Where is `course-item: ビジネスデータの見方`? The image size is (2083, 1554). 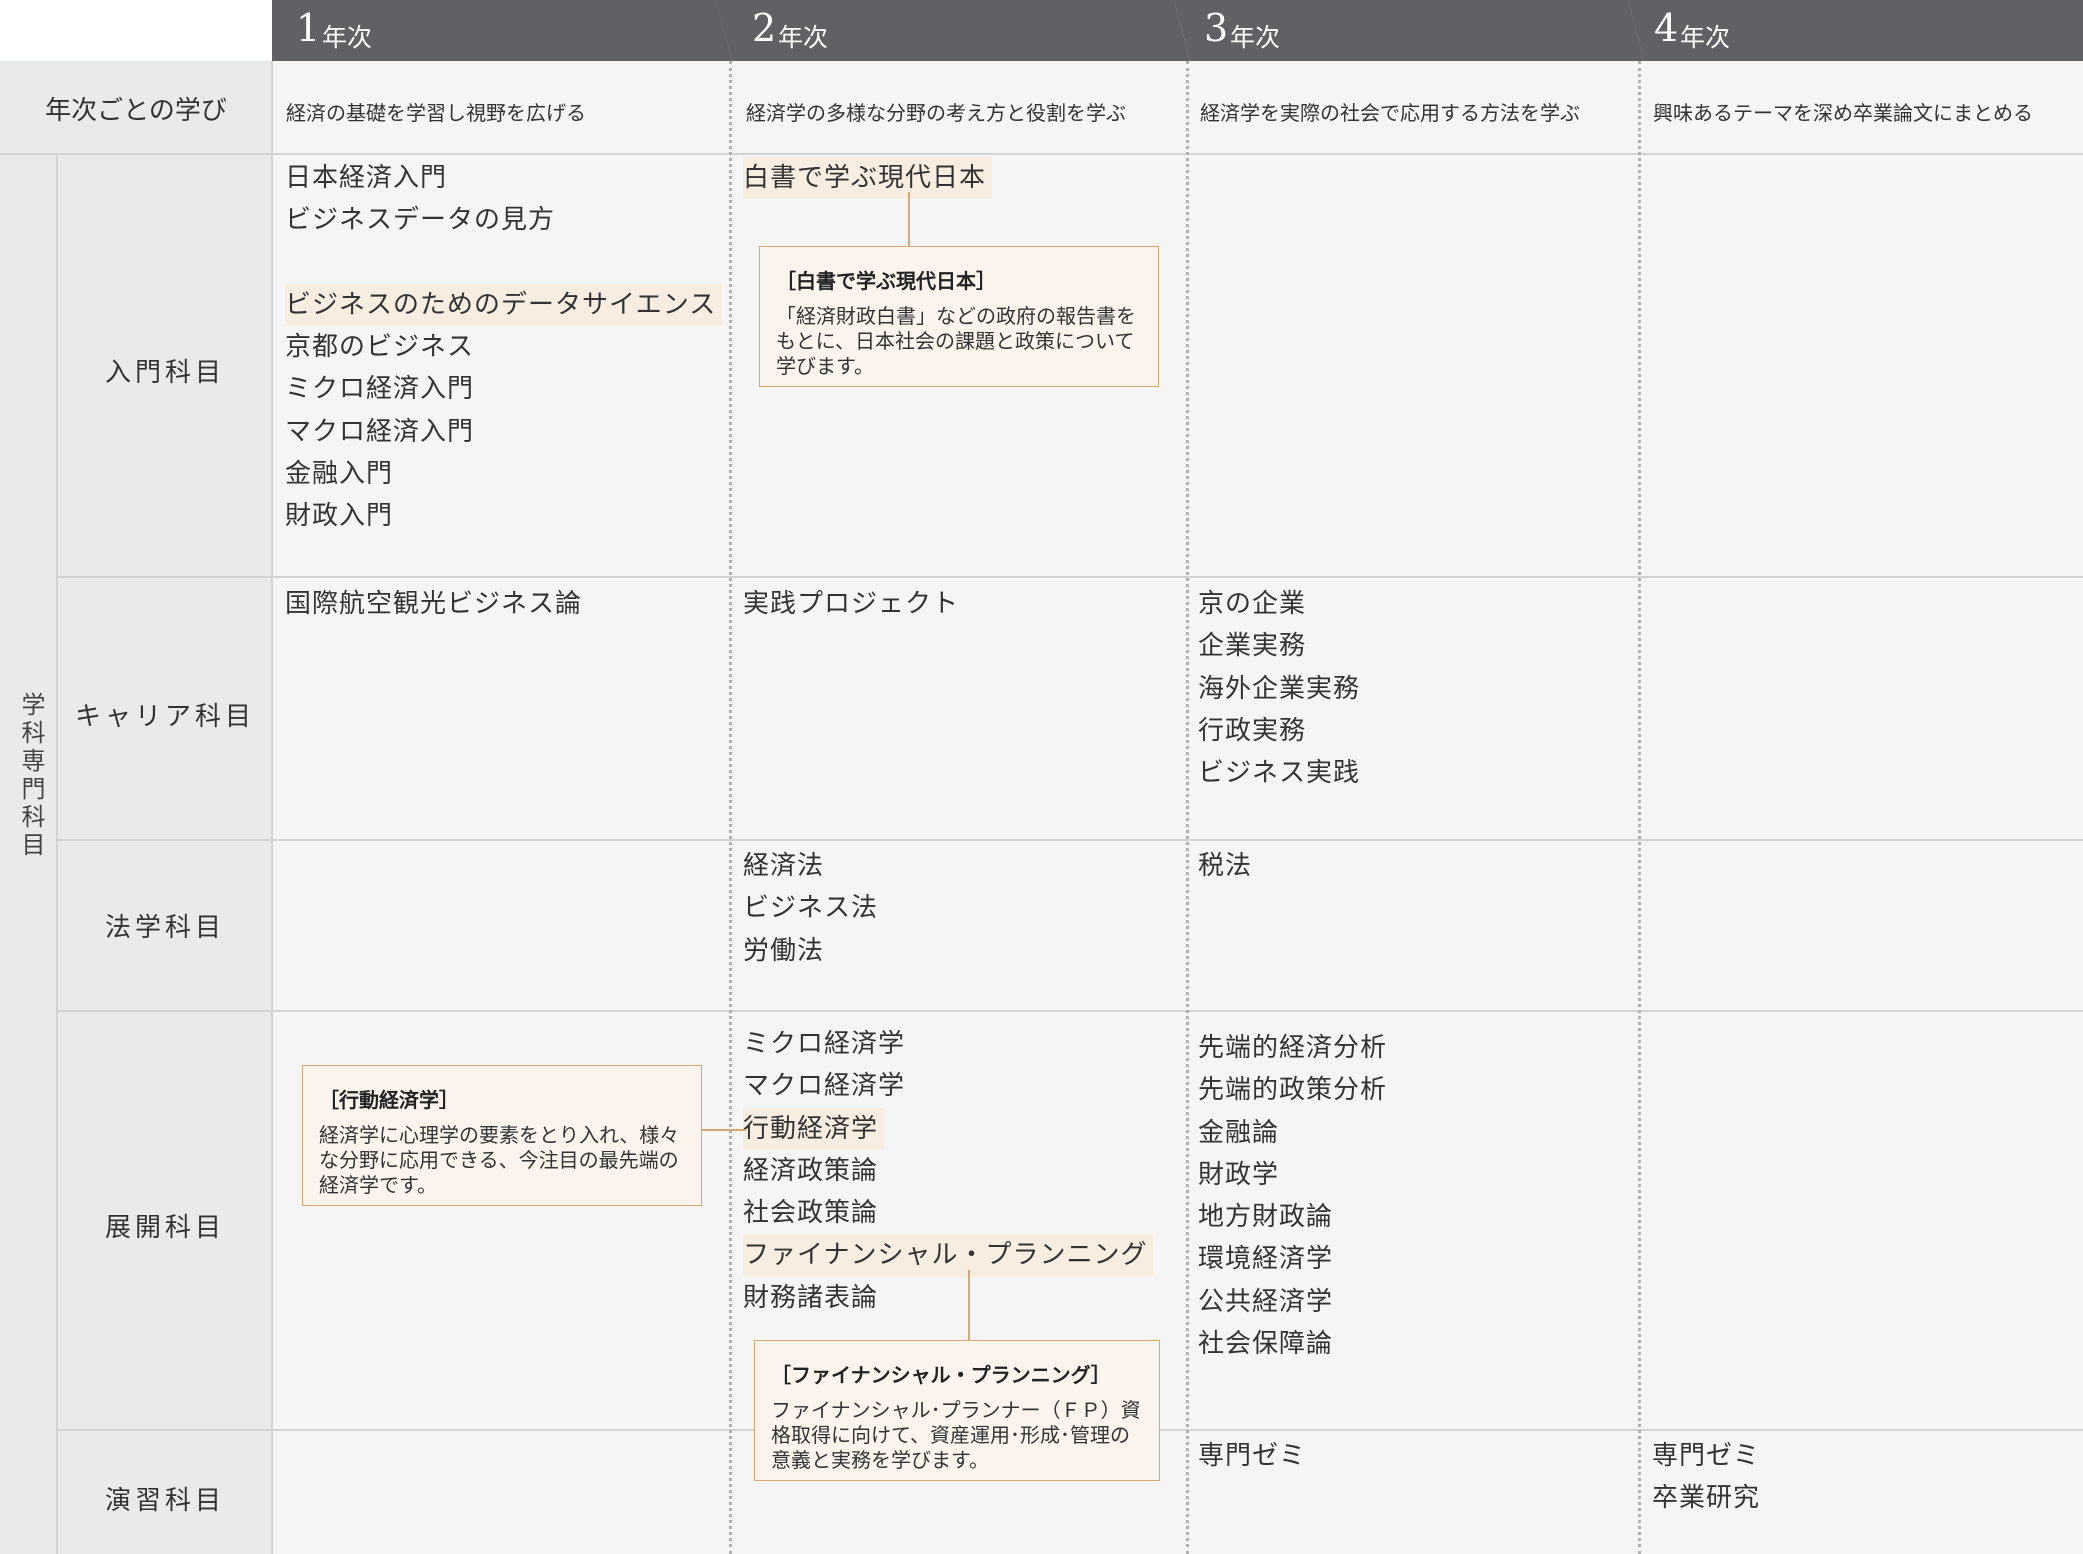
course-item: ビジネスデータの見方 is located at coordinates (420, 220).